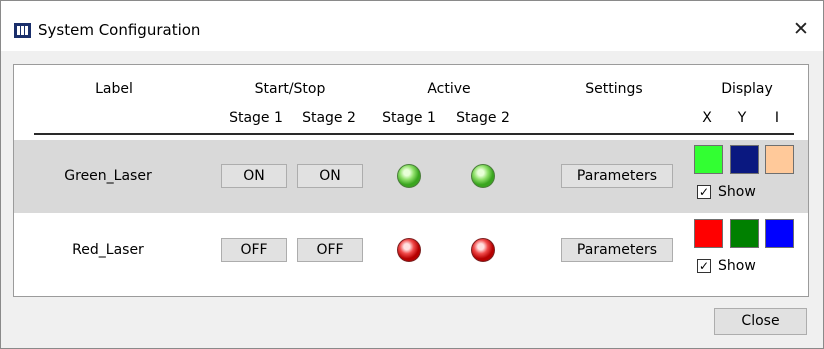  Describe the element at coordinates (330, 176) in the screenshot. I see `stage2-toggle-button: ON` at that location.